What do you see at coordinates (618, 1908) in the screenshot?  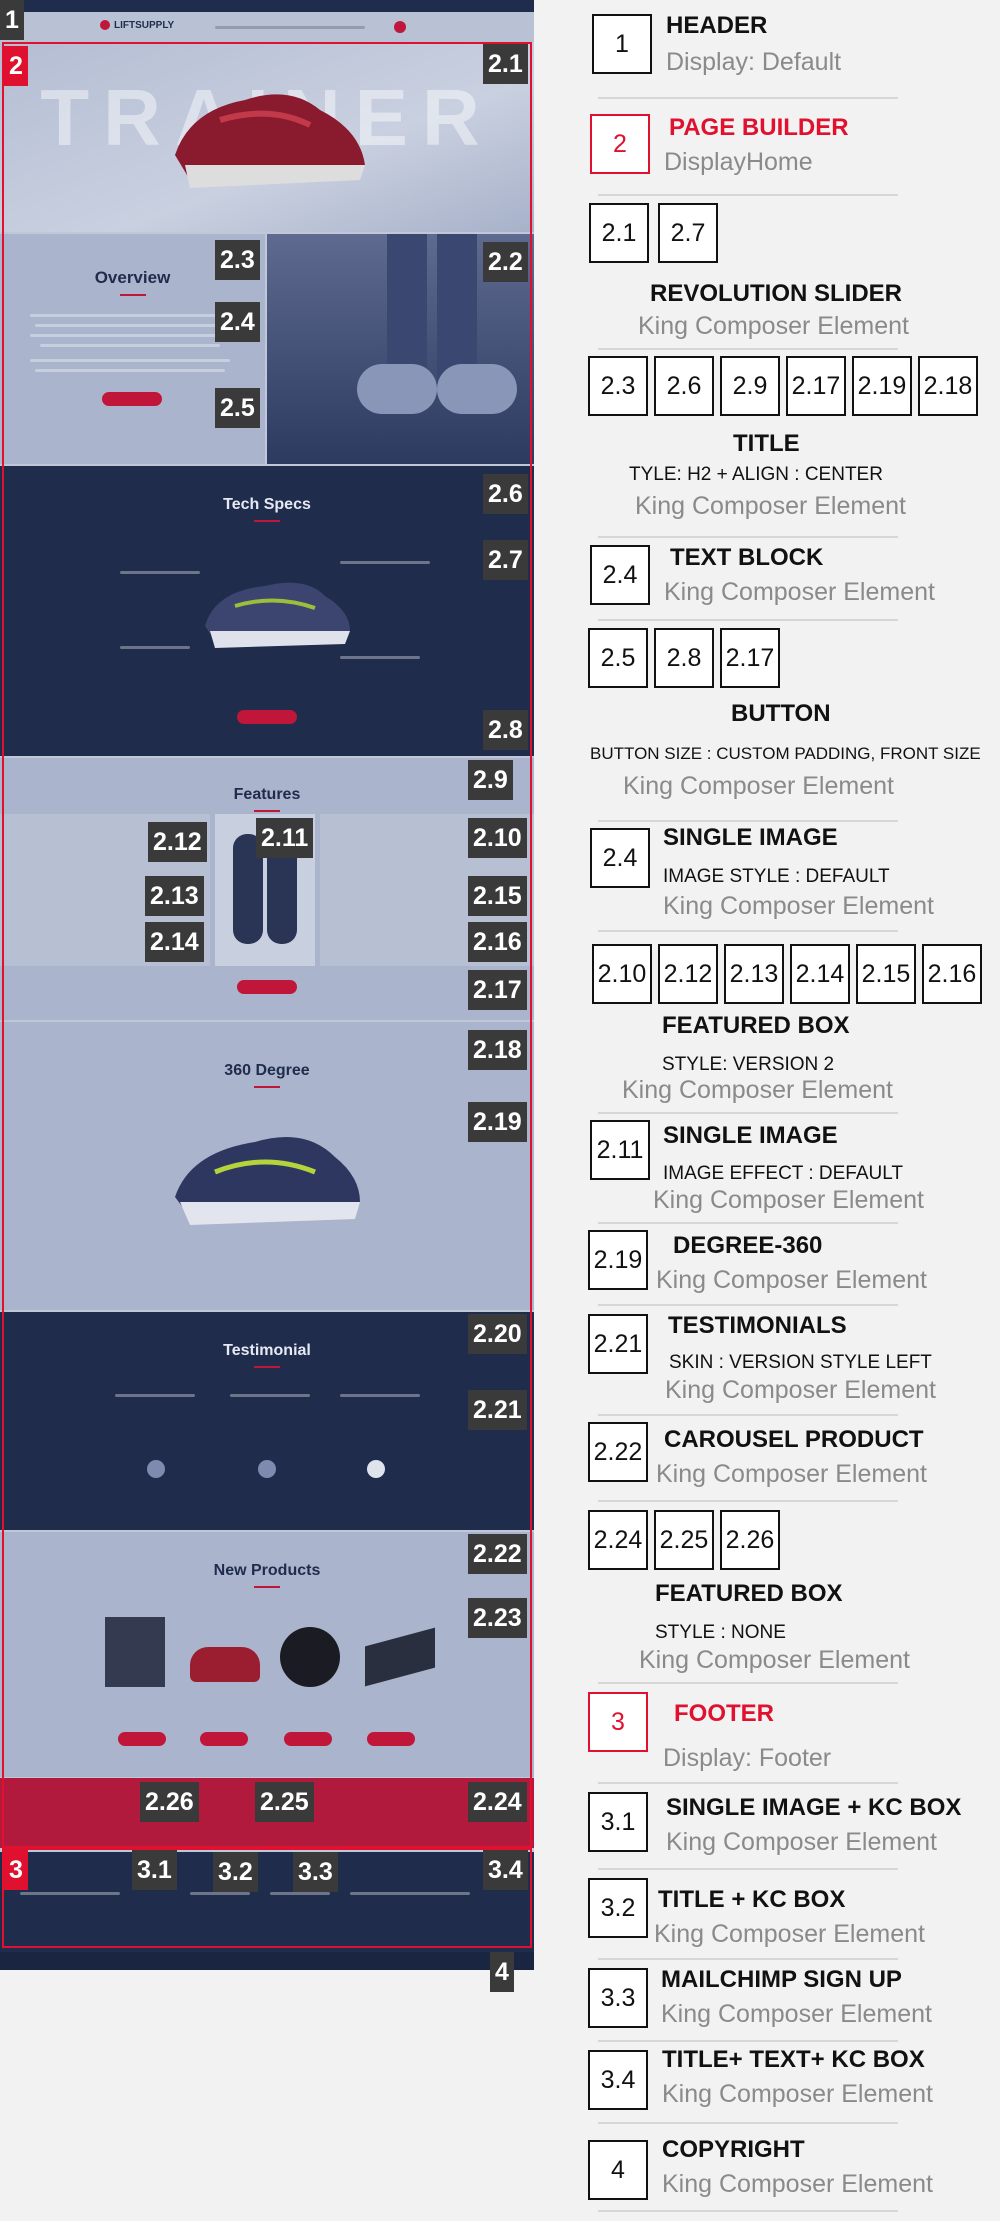 I see `legend-box: 3.2` at bounding box center [618, 1908].